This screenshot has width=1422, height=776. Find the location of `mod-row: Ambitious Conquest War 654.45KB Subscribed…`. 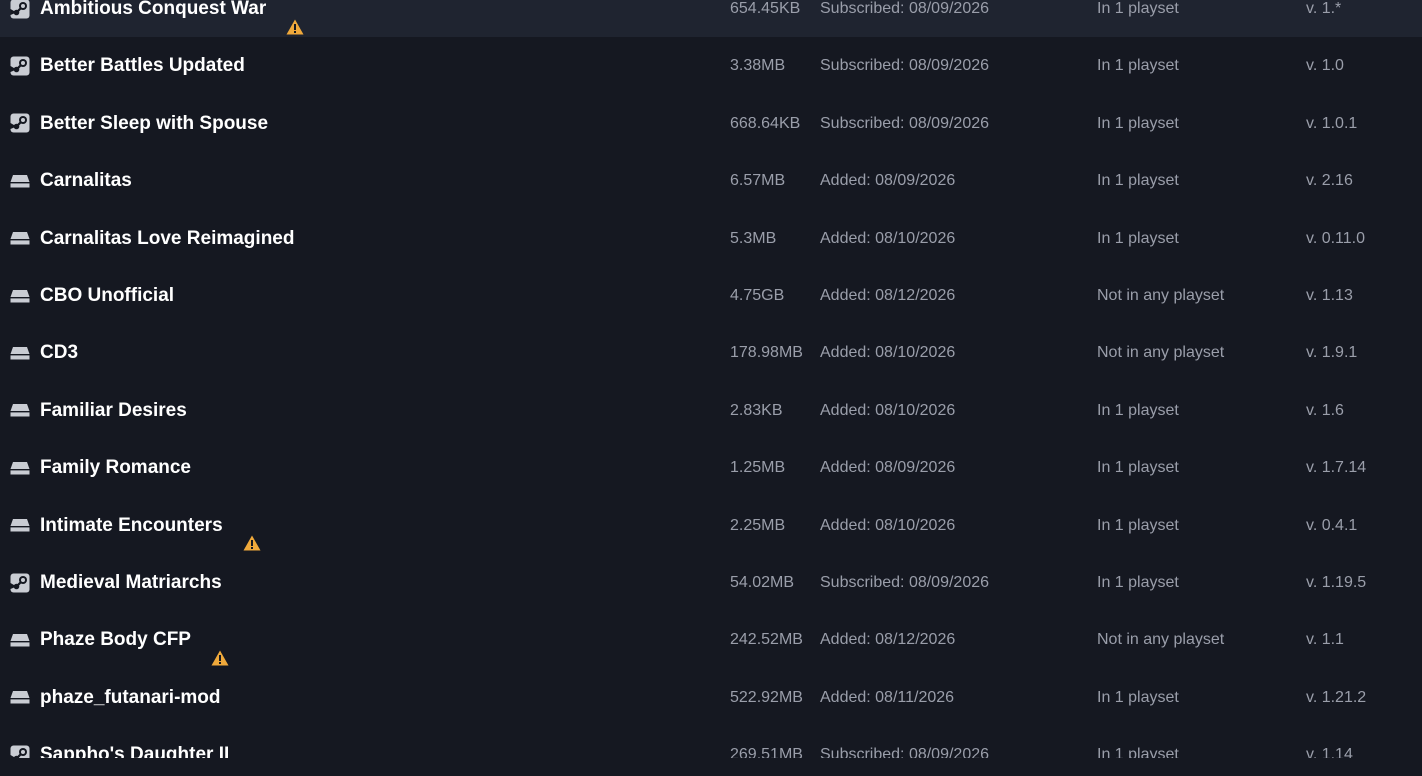

mod-row: Ambitious Conquest War 654.45KB Subscribed… is located at coordinates (711, 19).